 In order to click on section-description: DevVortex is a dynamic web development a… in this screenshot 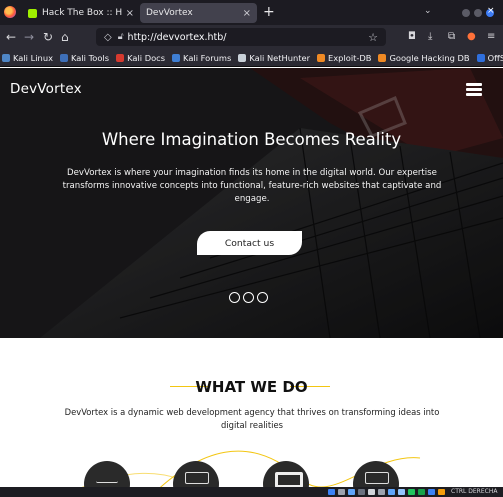, I will do `click(252, 418)`.